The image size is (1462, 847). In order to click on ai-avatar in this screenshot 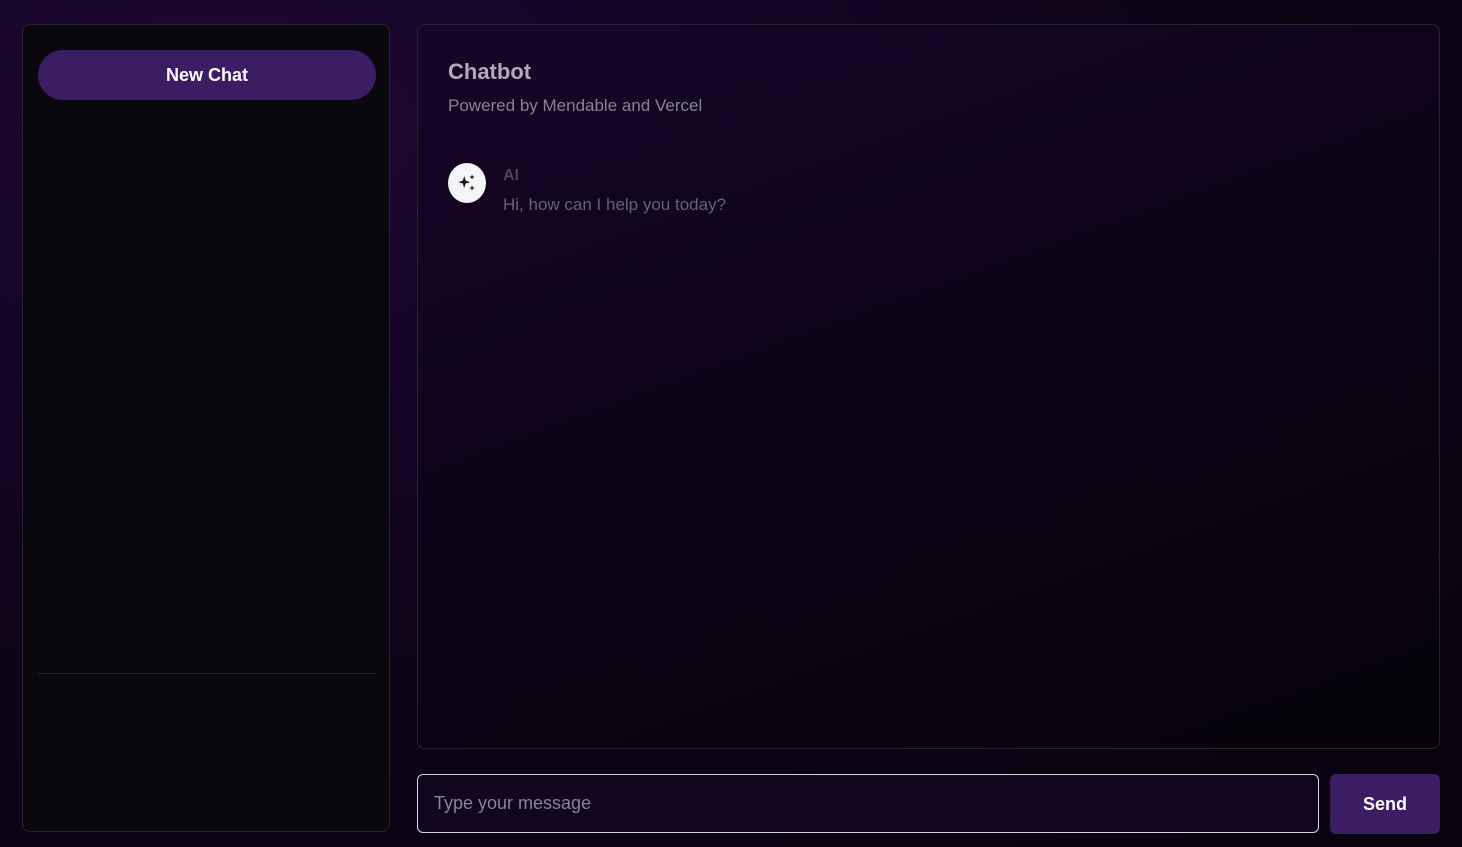, I will do `click(467, 183)`.